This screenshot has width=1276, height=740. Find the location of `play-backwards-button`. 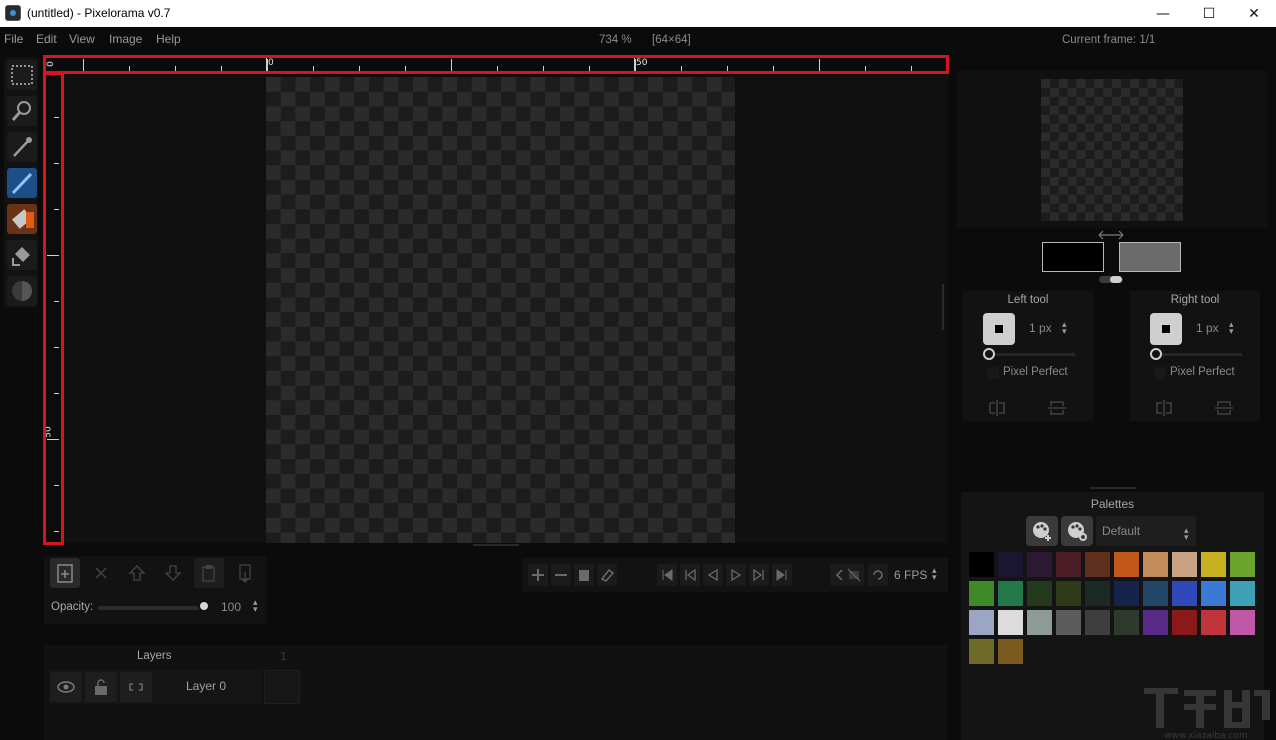

play-backwards-button is located at coordinates (713, 575).